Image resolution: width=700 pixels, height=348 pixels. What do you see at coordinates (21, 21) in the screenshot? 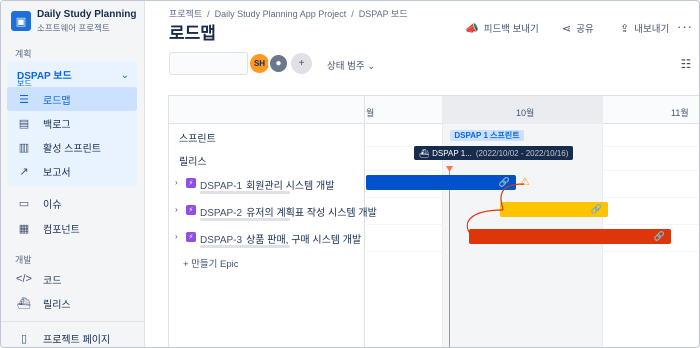
I see `project-avatar-icon: ▣` at bounding box center [21, 21].